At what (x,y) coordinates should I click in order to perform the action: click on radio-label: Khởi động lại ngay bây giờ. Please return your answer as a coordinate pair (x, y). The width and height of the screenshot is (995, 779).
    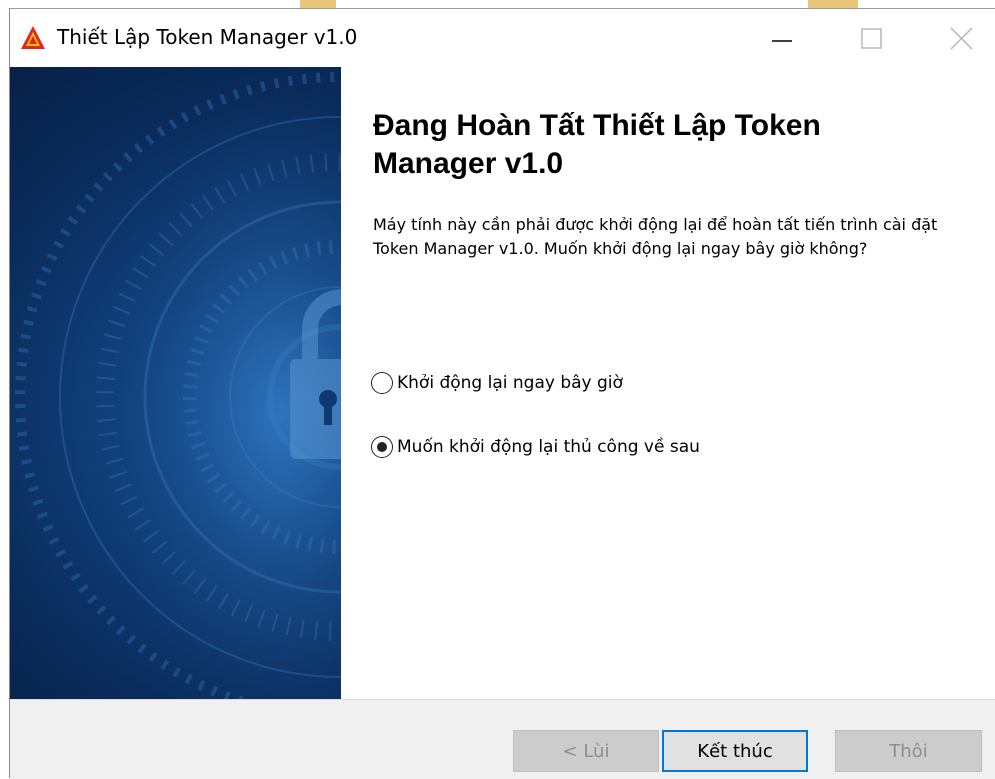
    Looking at the image, I should click on (510, 383).